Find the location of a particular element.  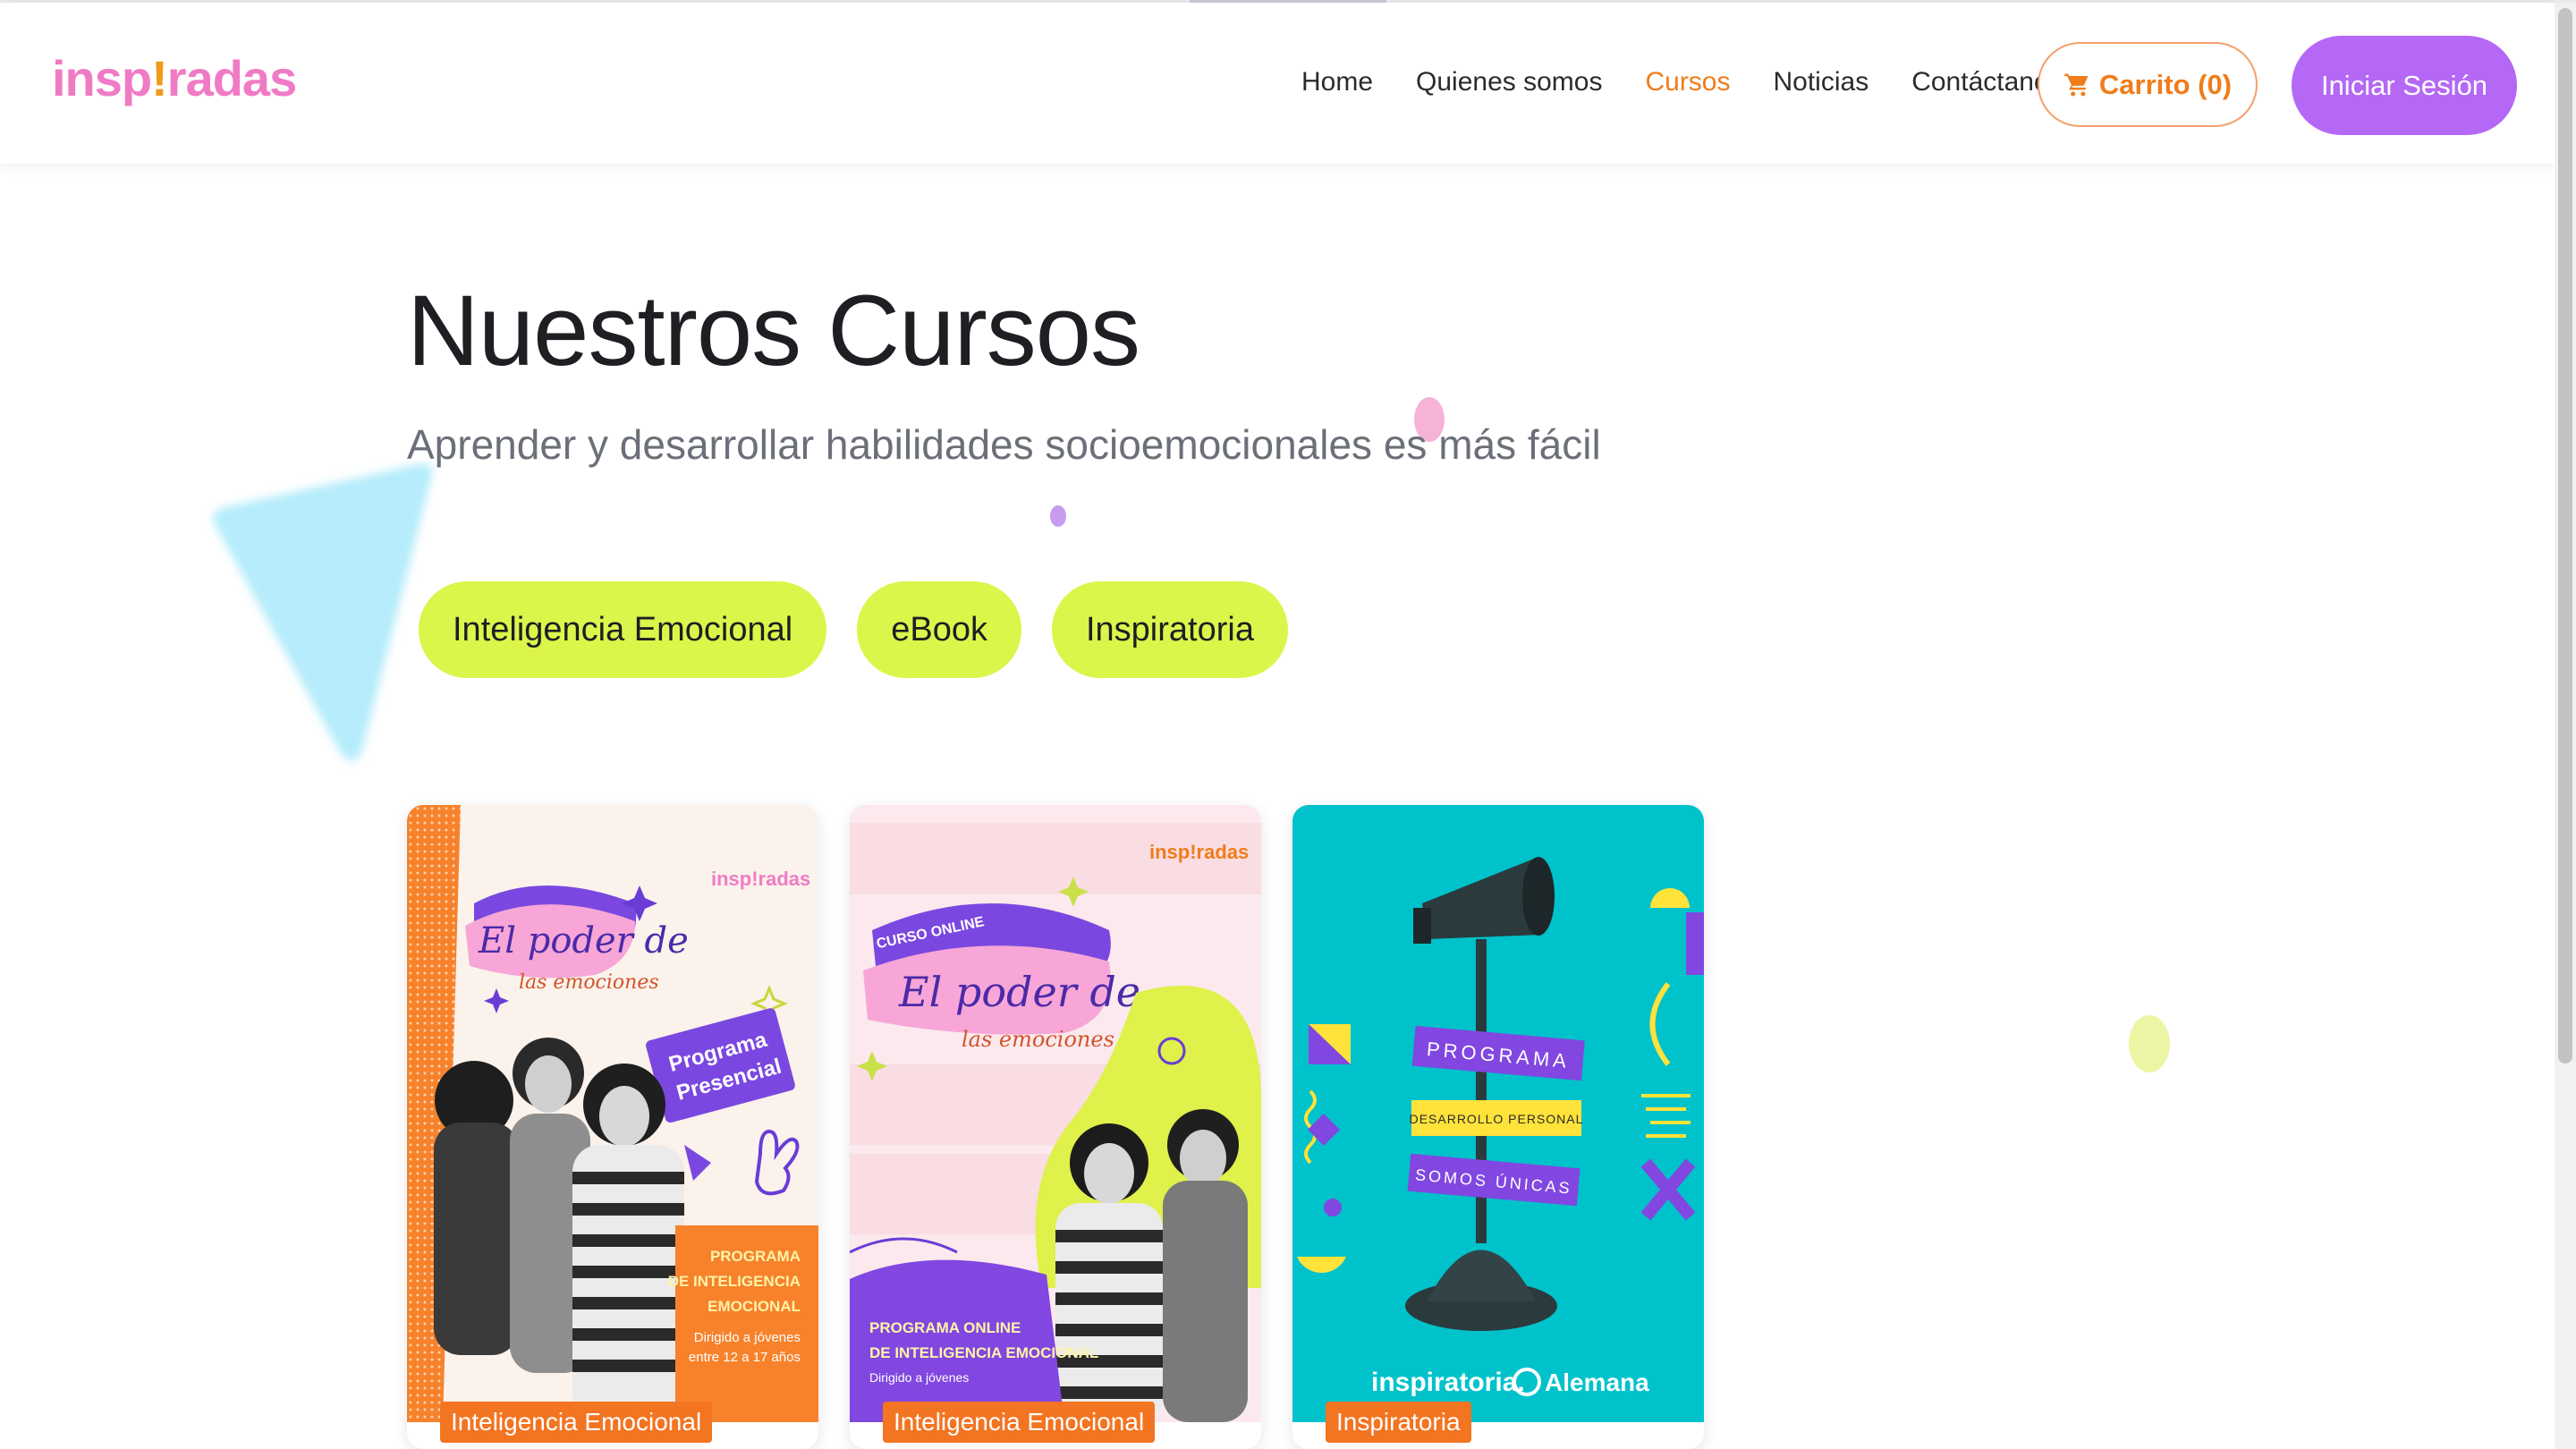

brand-logo: insp!radas is located at coordinates (174, 78).